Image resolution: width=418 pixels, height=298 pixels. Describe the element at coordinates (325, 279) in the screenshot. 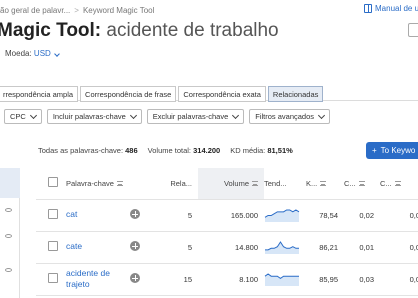

I see `kd-cell: 85,95` at that location.